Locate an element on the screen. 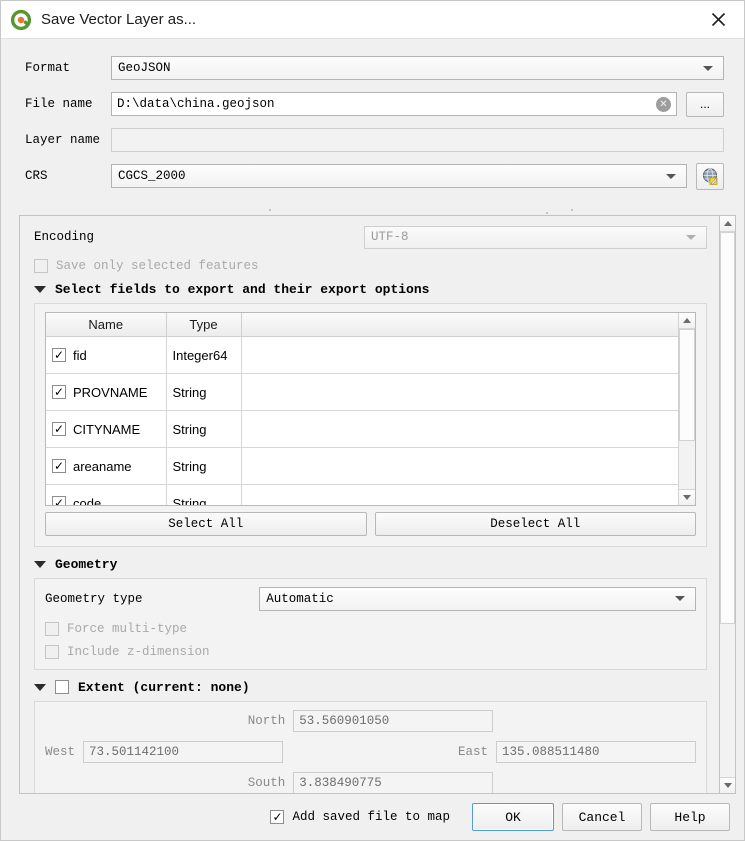  extent-north-row: North 53.560901050 is located at coordinates (370, 720).